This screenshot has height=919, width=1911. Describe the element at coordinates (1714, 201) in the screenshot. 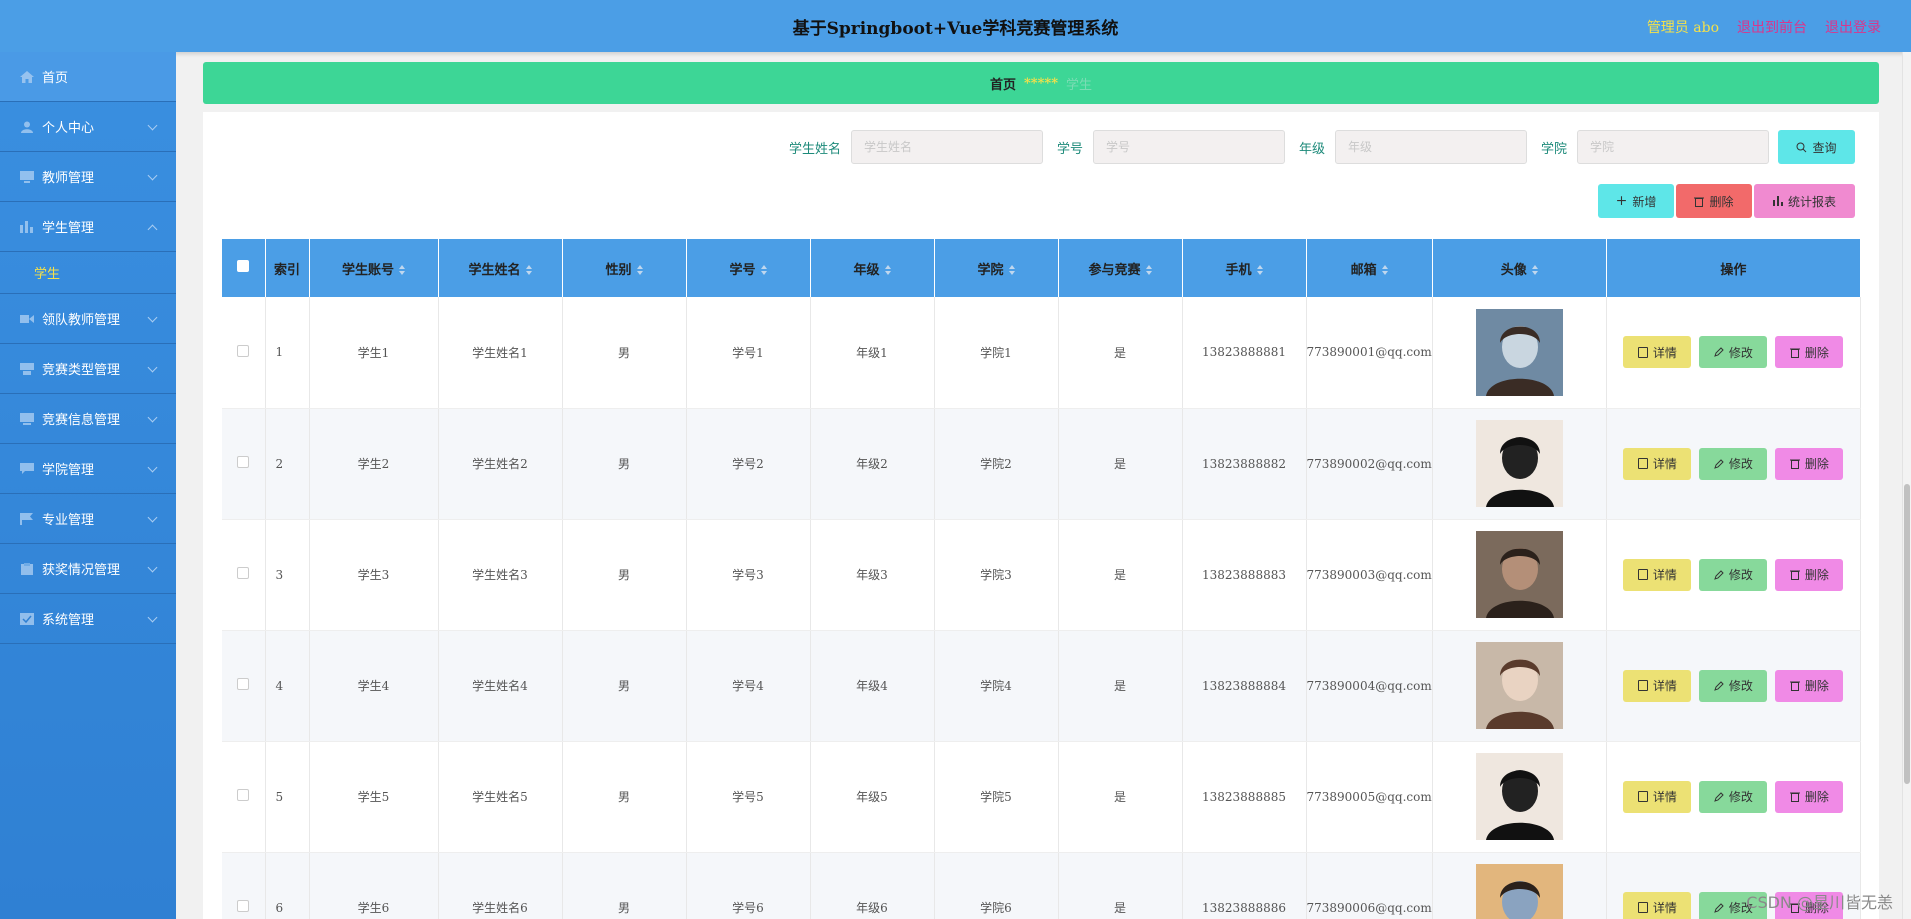

I see `bulk-delete-button: 删除` at that location.